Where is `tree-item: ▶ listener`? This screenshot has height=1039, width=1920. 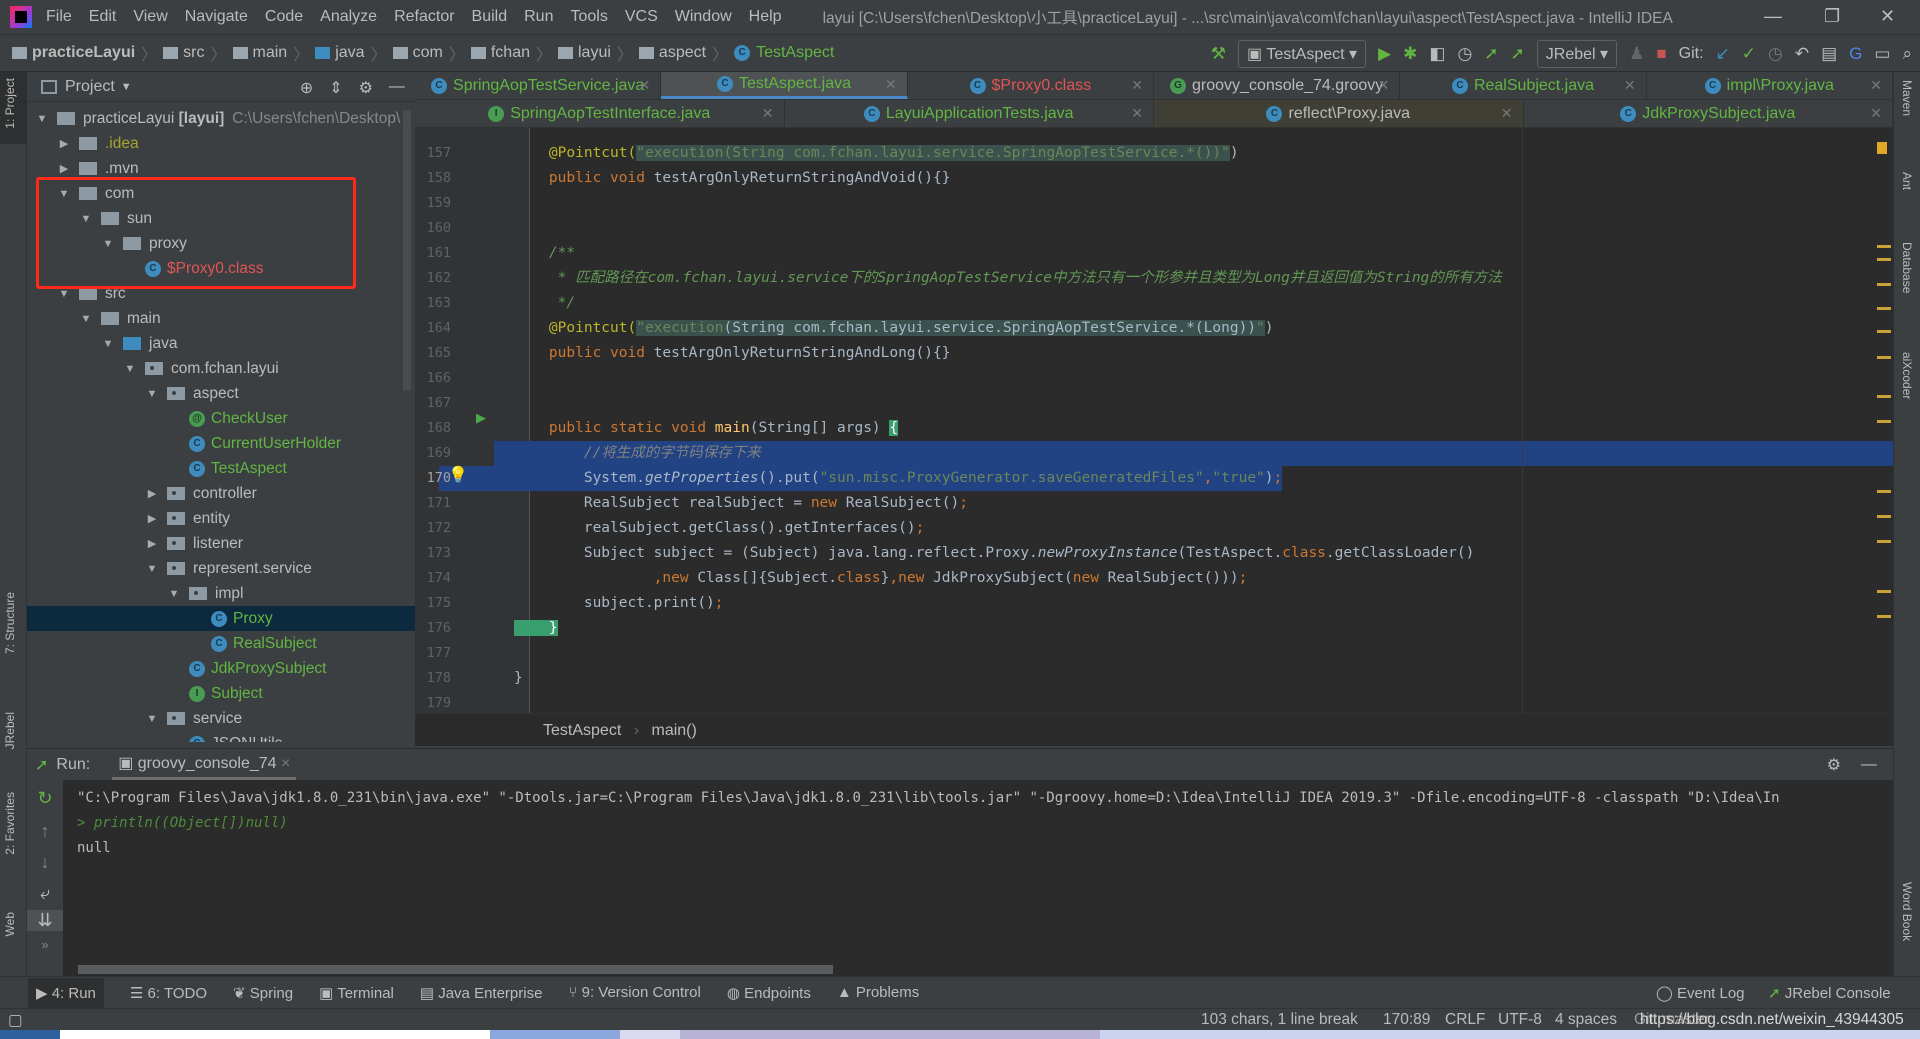 tree-item: ▶ listener is located at coordinates (221, 543).